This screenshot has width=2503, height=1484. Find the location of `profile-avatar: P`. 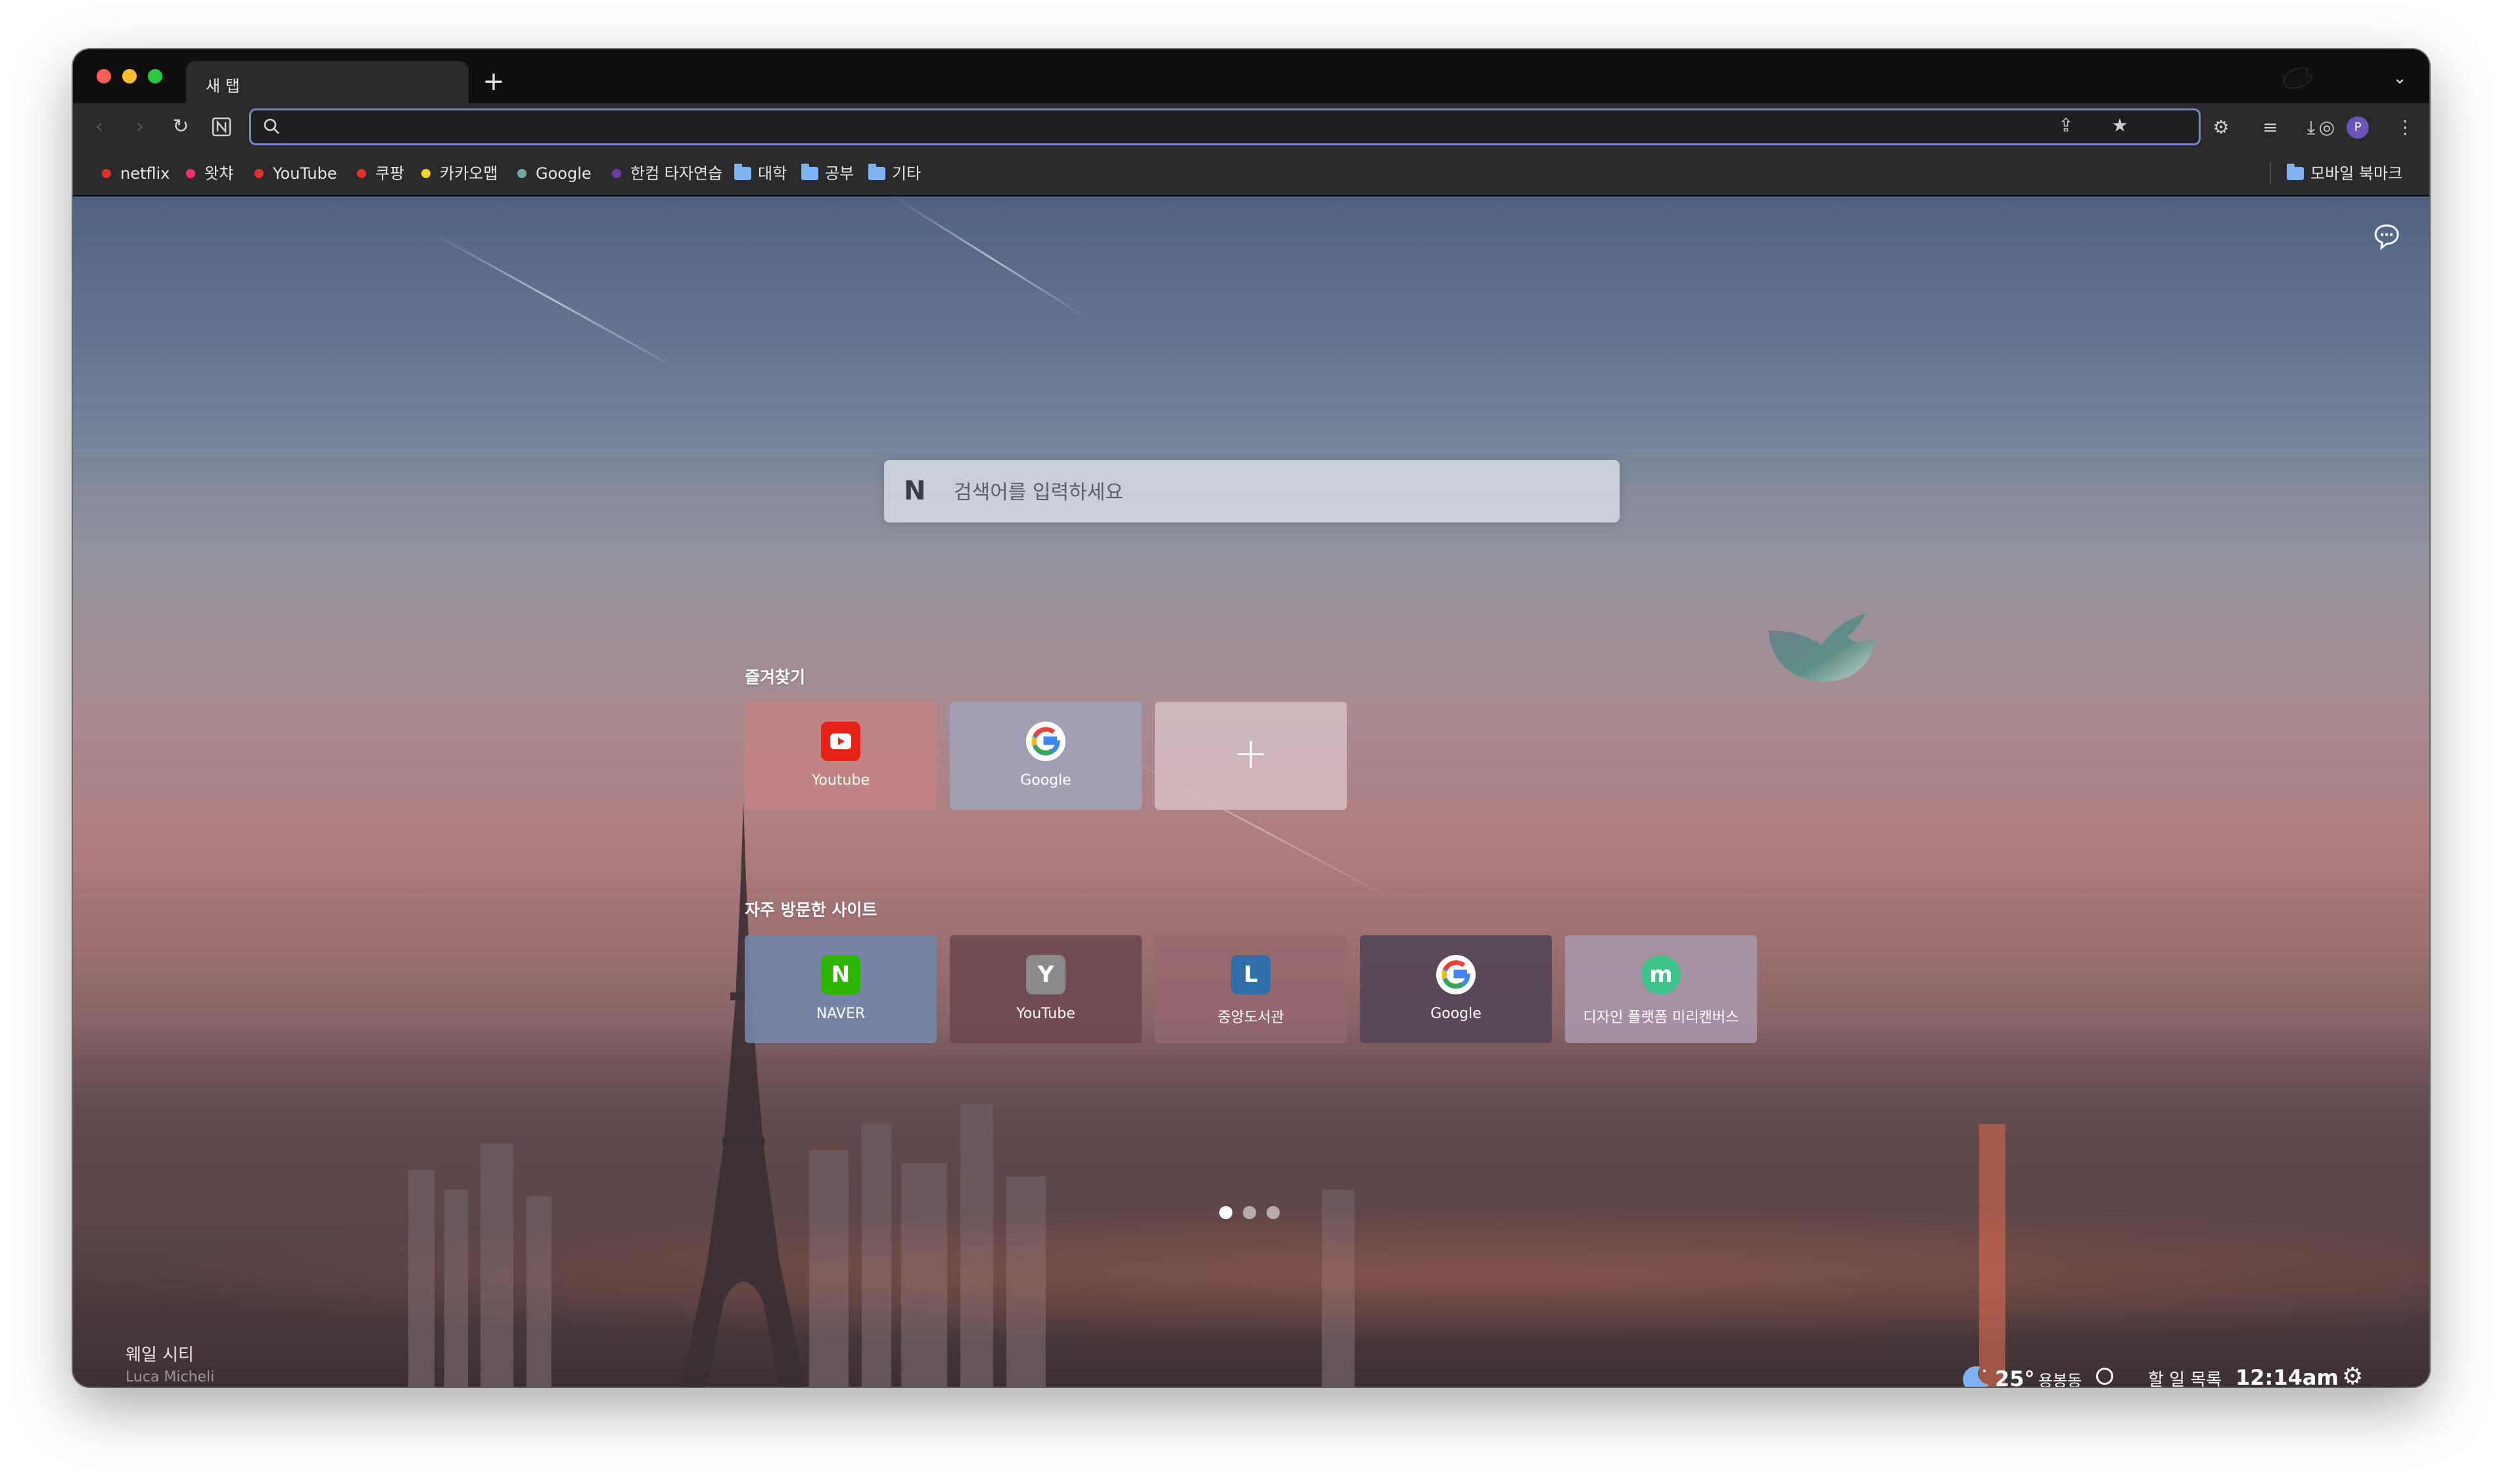

profile-avatar: P is located at coordinates (2358, 127).